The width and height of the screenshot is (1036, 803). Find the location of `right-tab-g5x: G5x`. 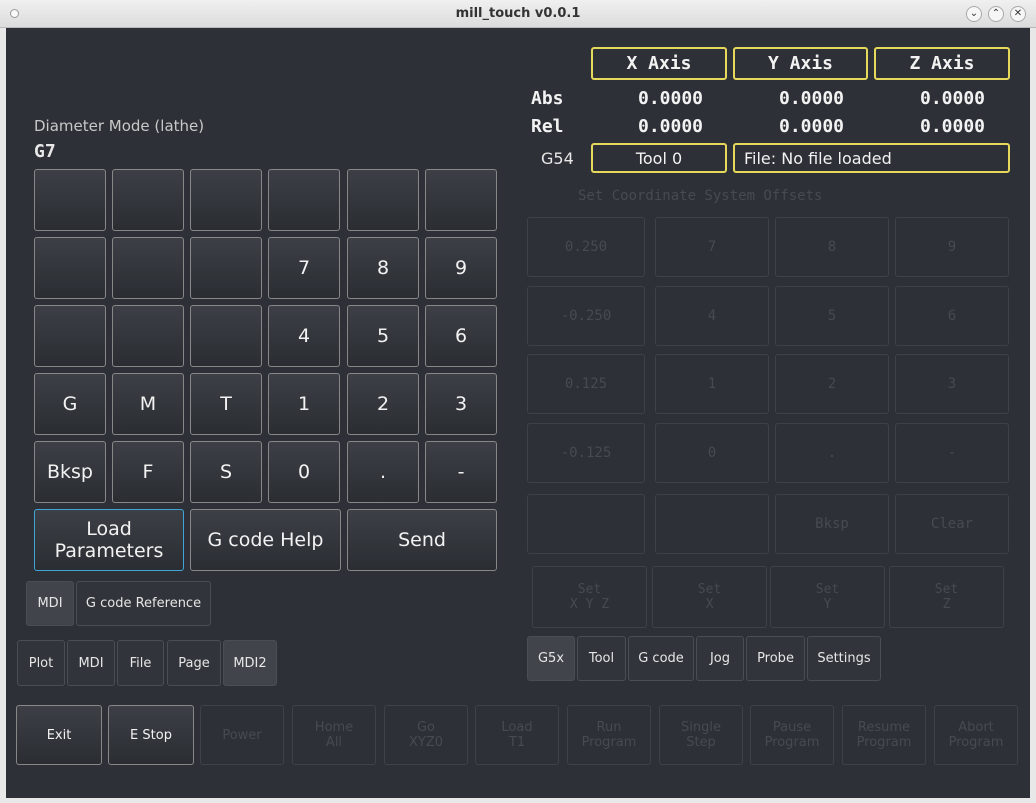

right-tab-g5x: G5x is located at coordinates (551, 658).